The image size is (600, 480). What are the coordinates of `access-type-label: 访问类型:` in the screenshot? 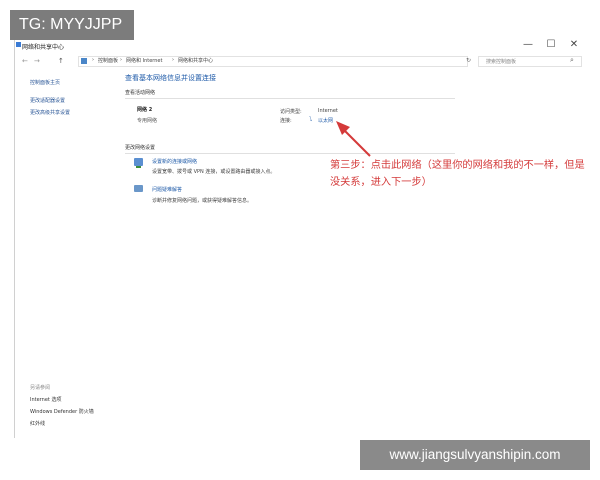 It's located at (291, 112).